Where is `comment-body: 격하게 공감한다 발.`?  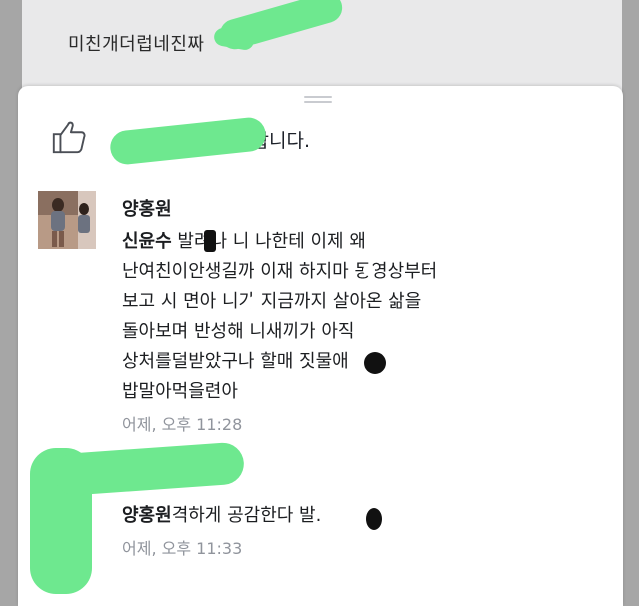 comment-body: 격하게 공감한다 발. is located at coordinates (246, 515).